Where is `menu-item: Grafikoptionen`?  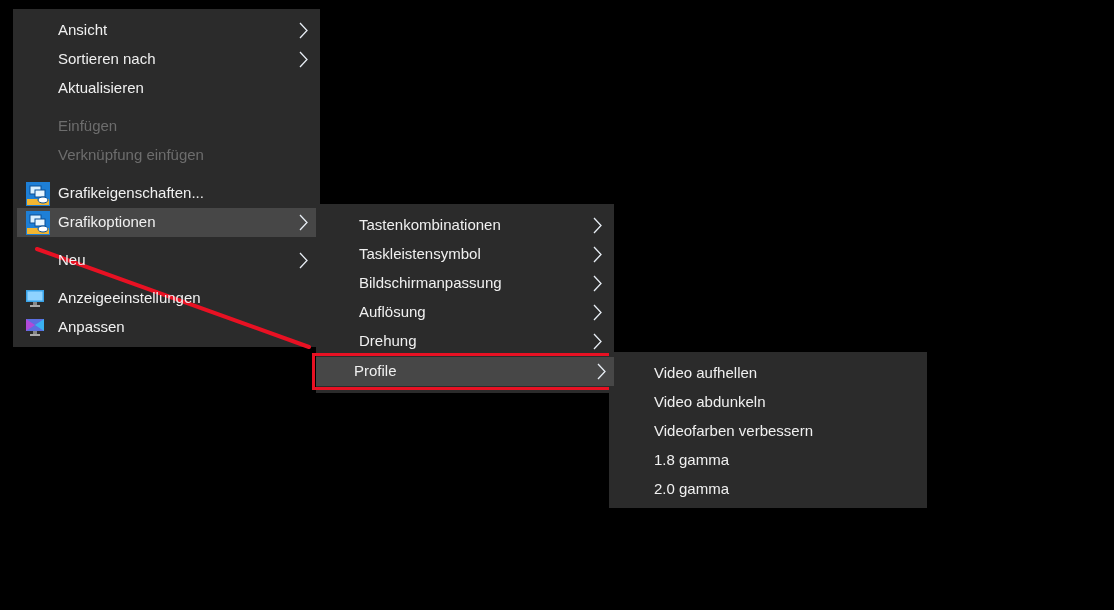
menu-item: Grafikoptionen is located at coordinates (166, 222).